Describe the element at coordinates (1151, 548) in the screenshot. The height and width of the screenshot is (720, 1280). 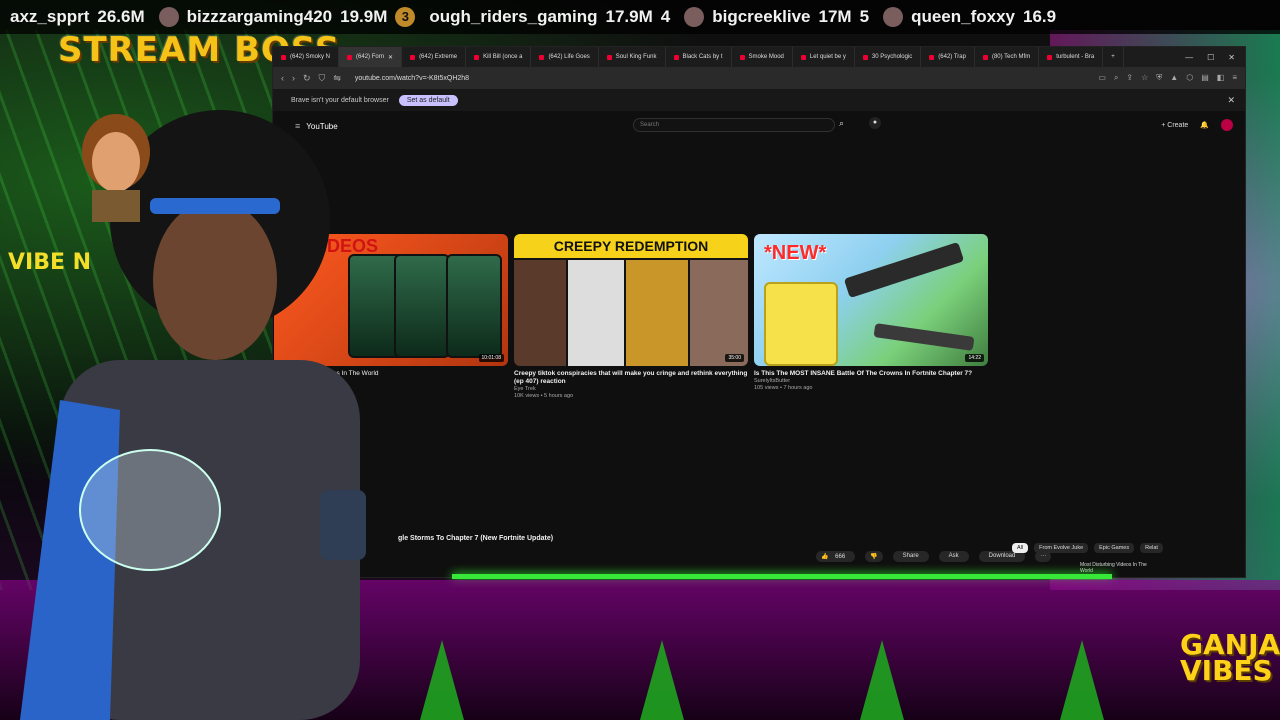
I see `chip: Relat` at that location.